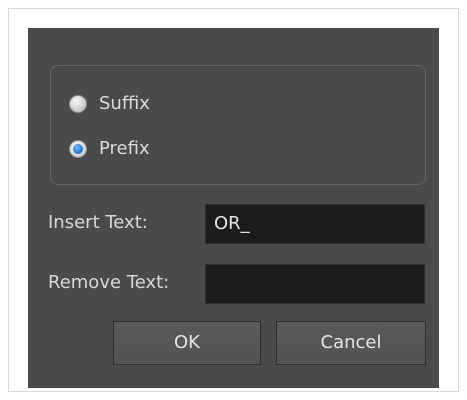  I want to click on suffix-label: Suffix, so click(124, 103).